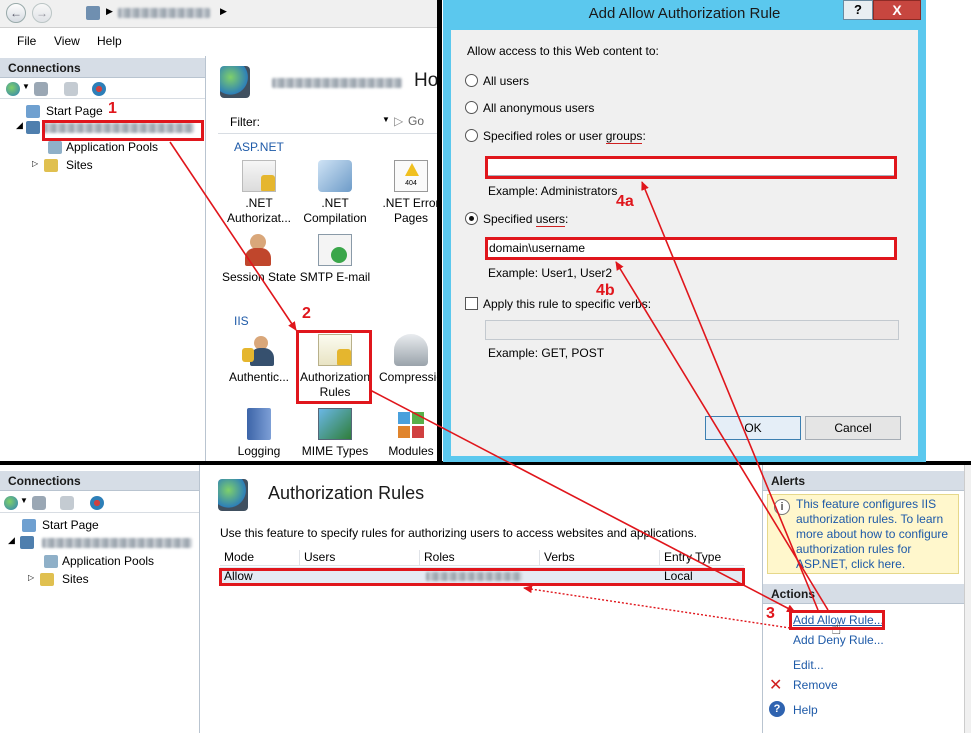  Describe the element at coordinates (16, 13) in the screenshot. I see `back-button: ←` at that location.